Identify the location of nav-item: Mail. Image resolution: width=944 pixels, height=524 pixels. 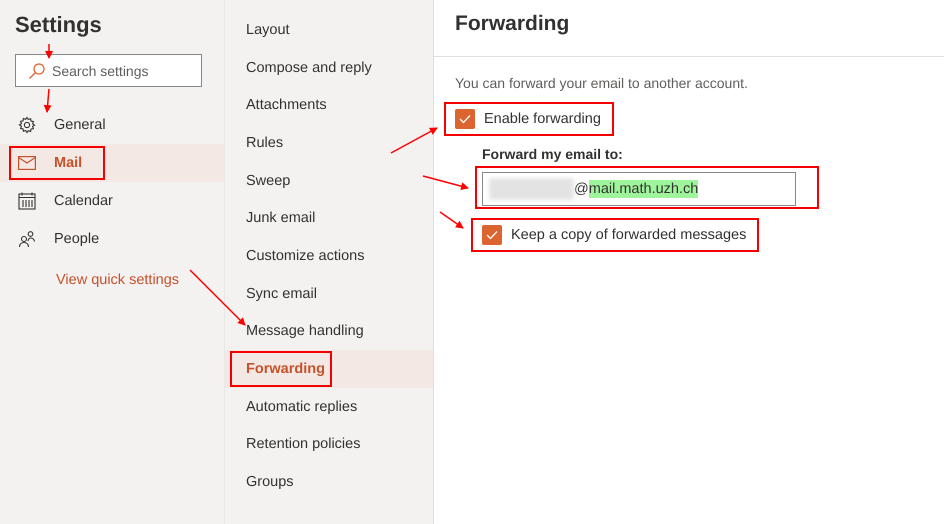
(112, 163).